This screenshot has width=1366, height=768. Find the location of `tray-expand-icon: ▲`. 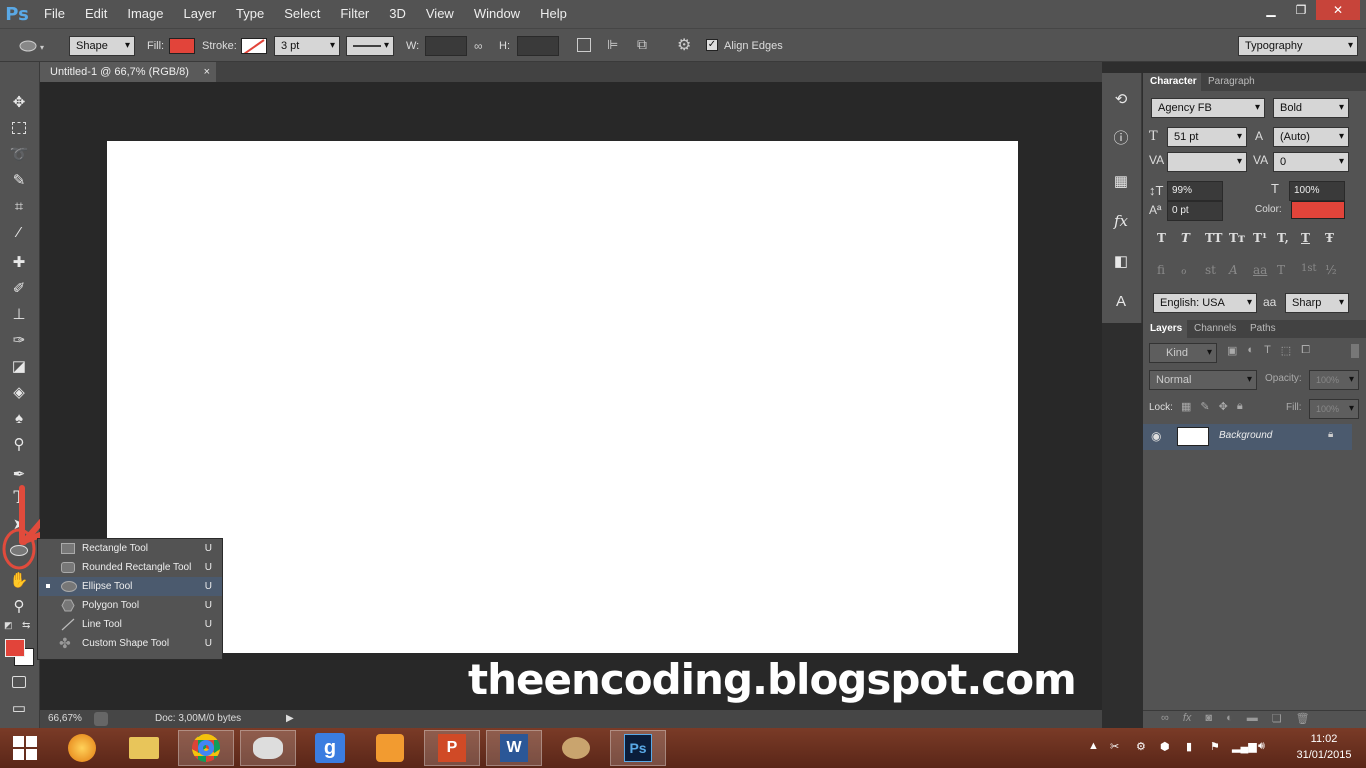

tray-expand-icon: ▲ is located at coordinates (1093, 746).